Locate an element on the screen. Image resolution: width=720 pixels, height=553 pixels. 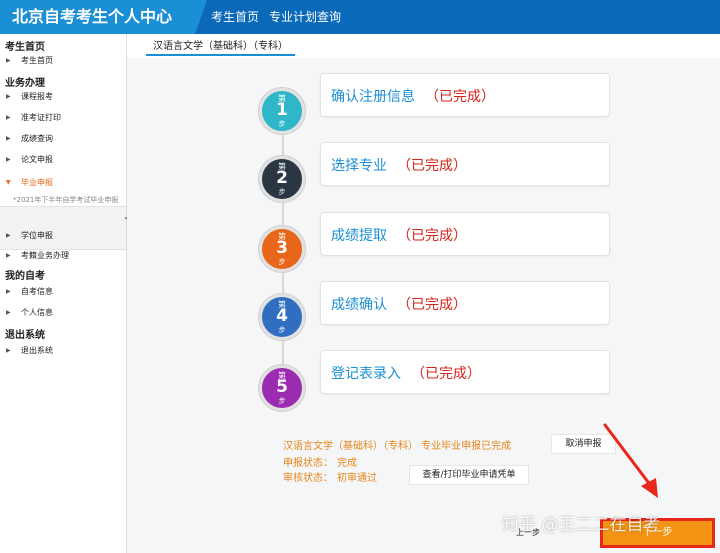
sidebar-item-student-records: ▶ 考籍业务办理 is located at coordinates (63, 256).